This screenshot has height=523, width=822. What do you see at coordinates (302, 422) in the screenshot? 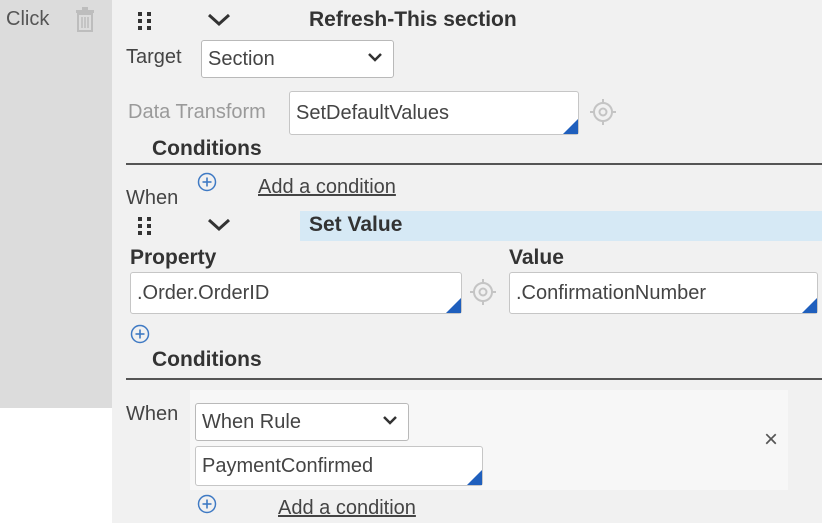
I see `when-rule-select: When Rule` at bounding box center [302, 422].